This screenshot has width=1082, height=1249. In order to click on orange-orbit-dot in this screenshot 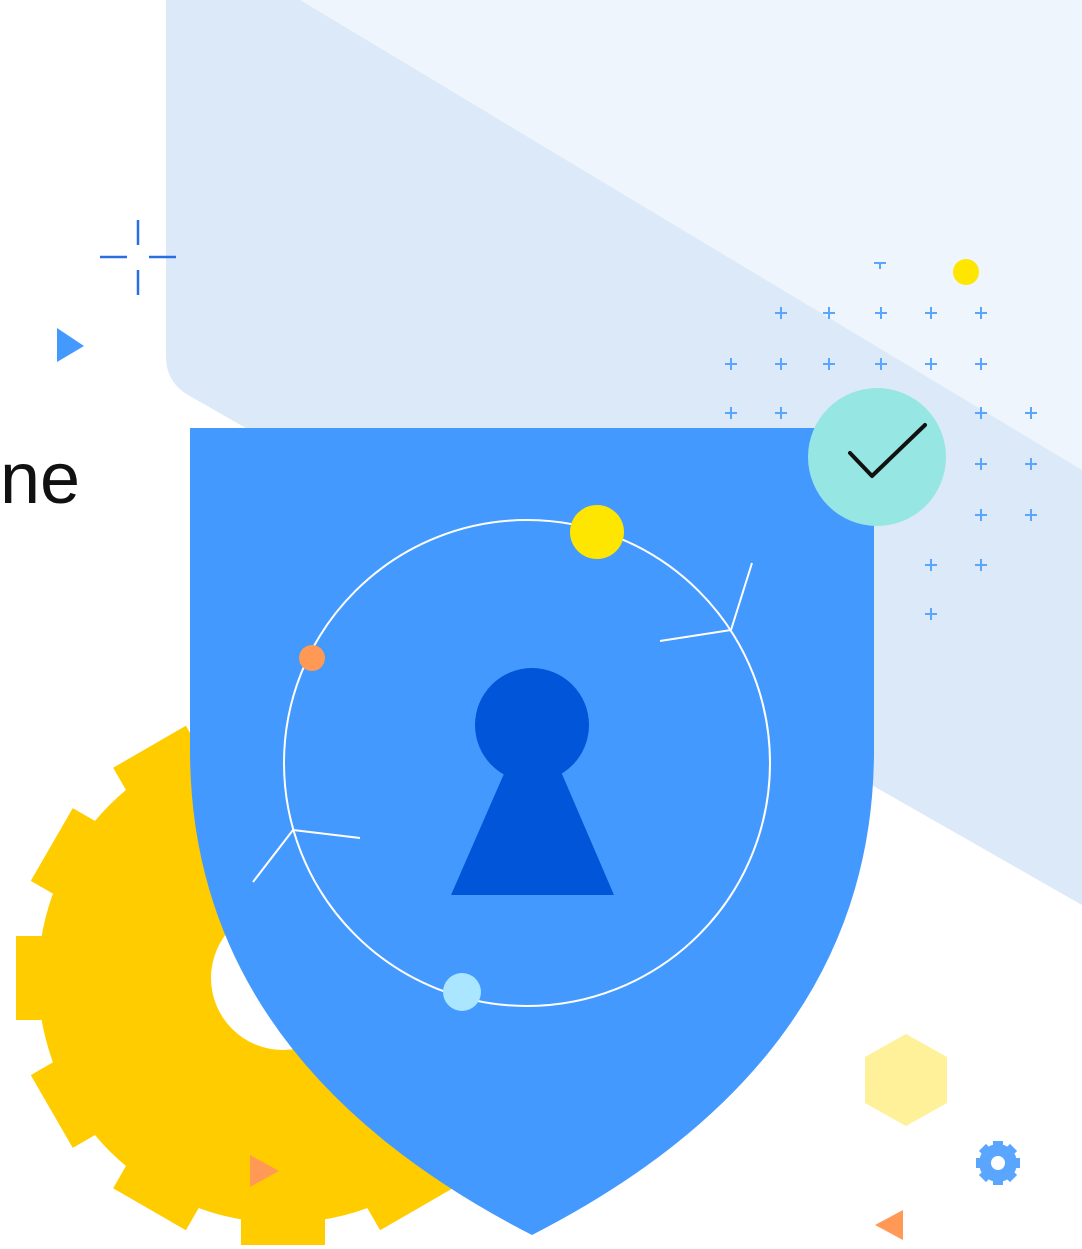, I will do `click(312, 658)`.